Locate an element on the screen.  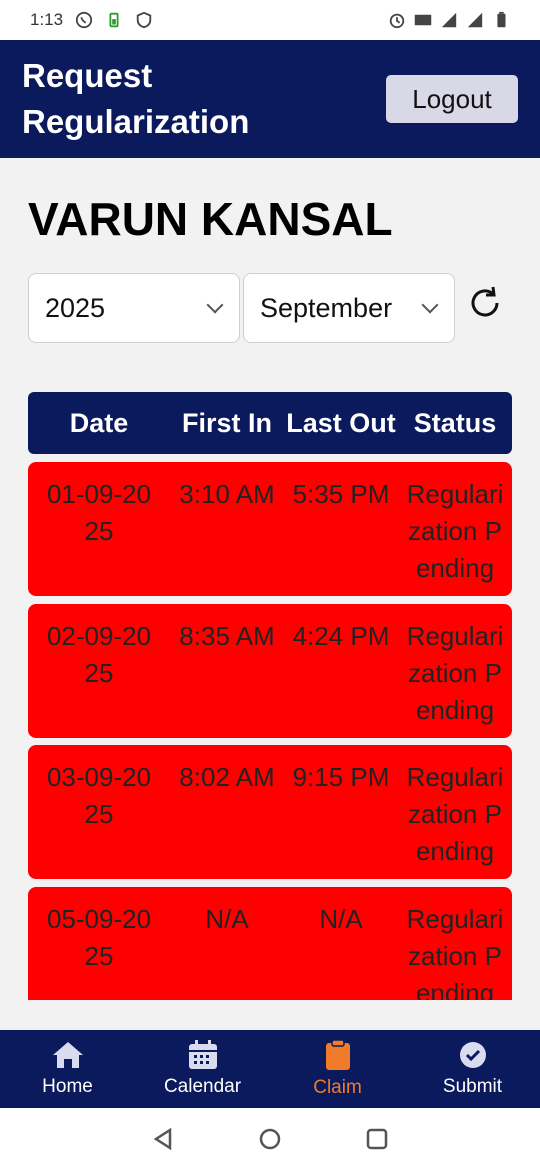
whatsapp-icon is located at coordinates (84, 20).